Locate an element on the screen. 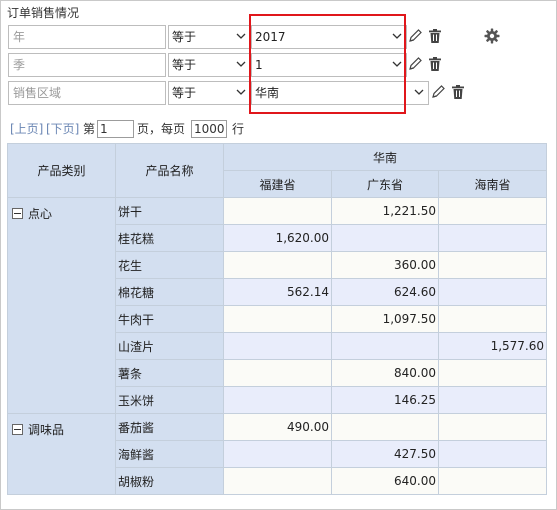  header-region: 华南 is located at coordinates (385, 157).